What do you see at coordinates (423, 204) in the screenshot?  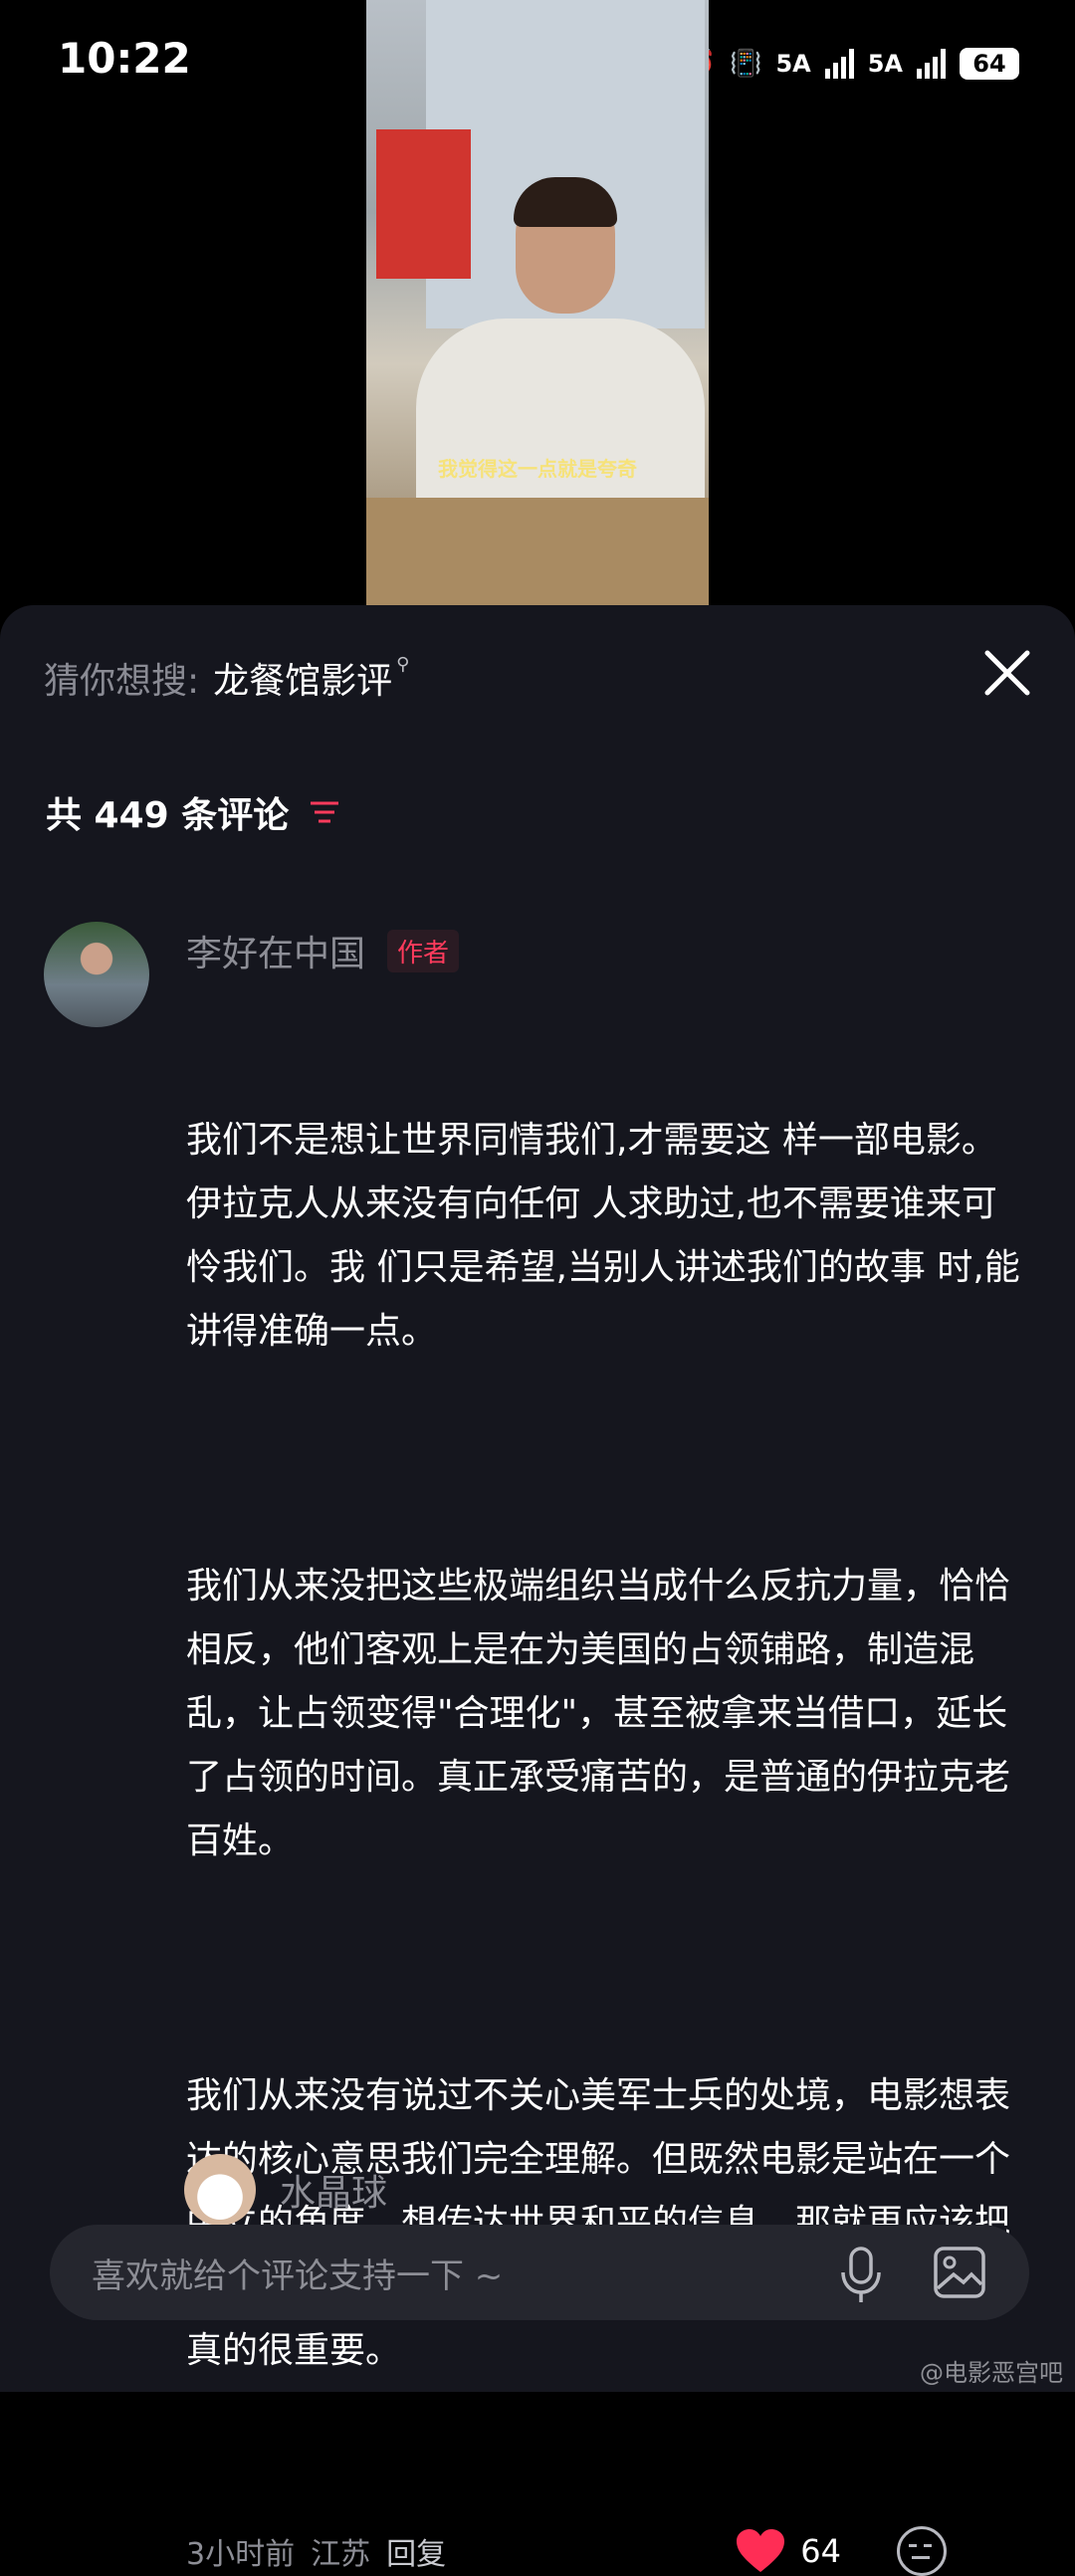 I see `video-poster` at bounding box center [423, 204].